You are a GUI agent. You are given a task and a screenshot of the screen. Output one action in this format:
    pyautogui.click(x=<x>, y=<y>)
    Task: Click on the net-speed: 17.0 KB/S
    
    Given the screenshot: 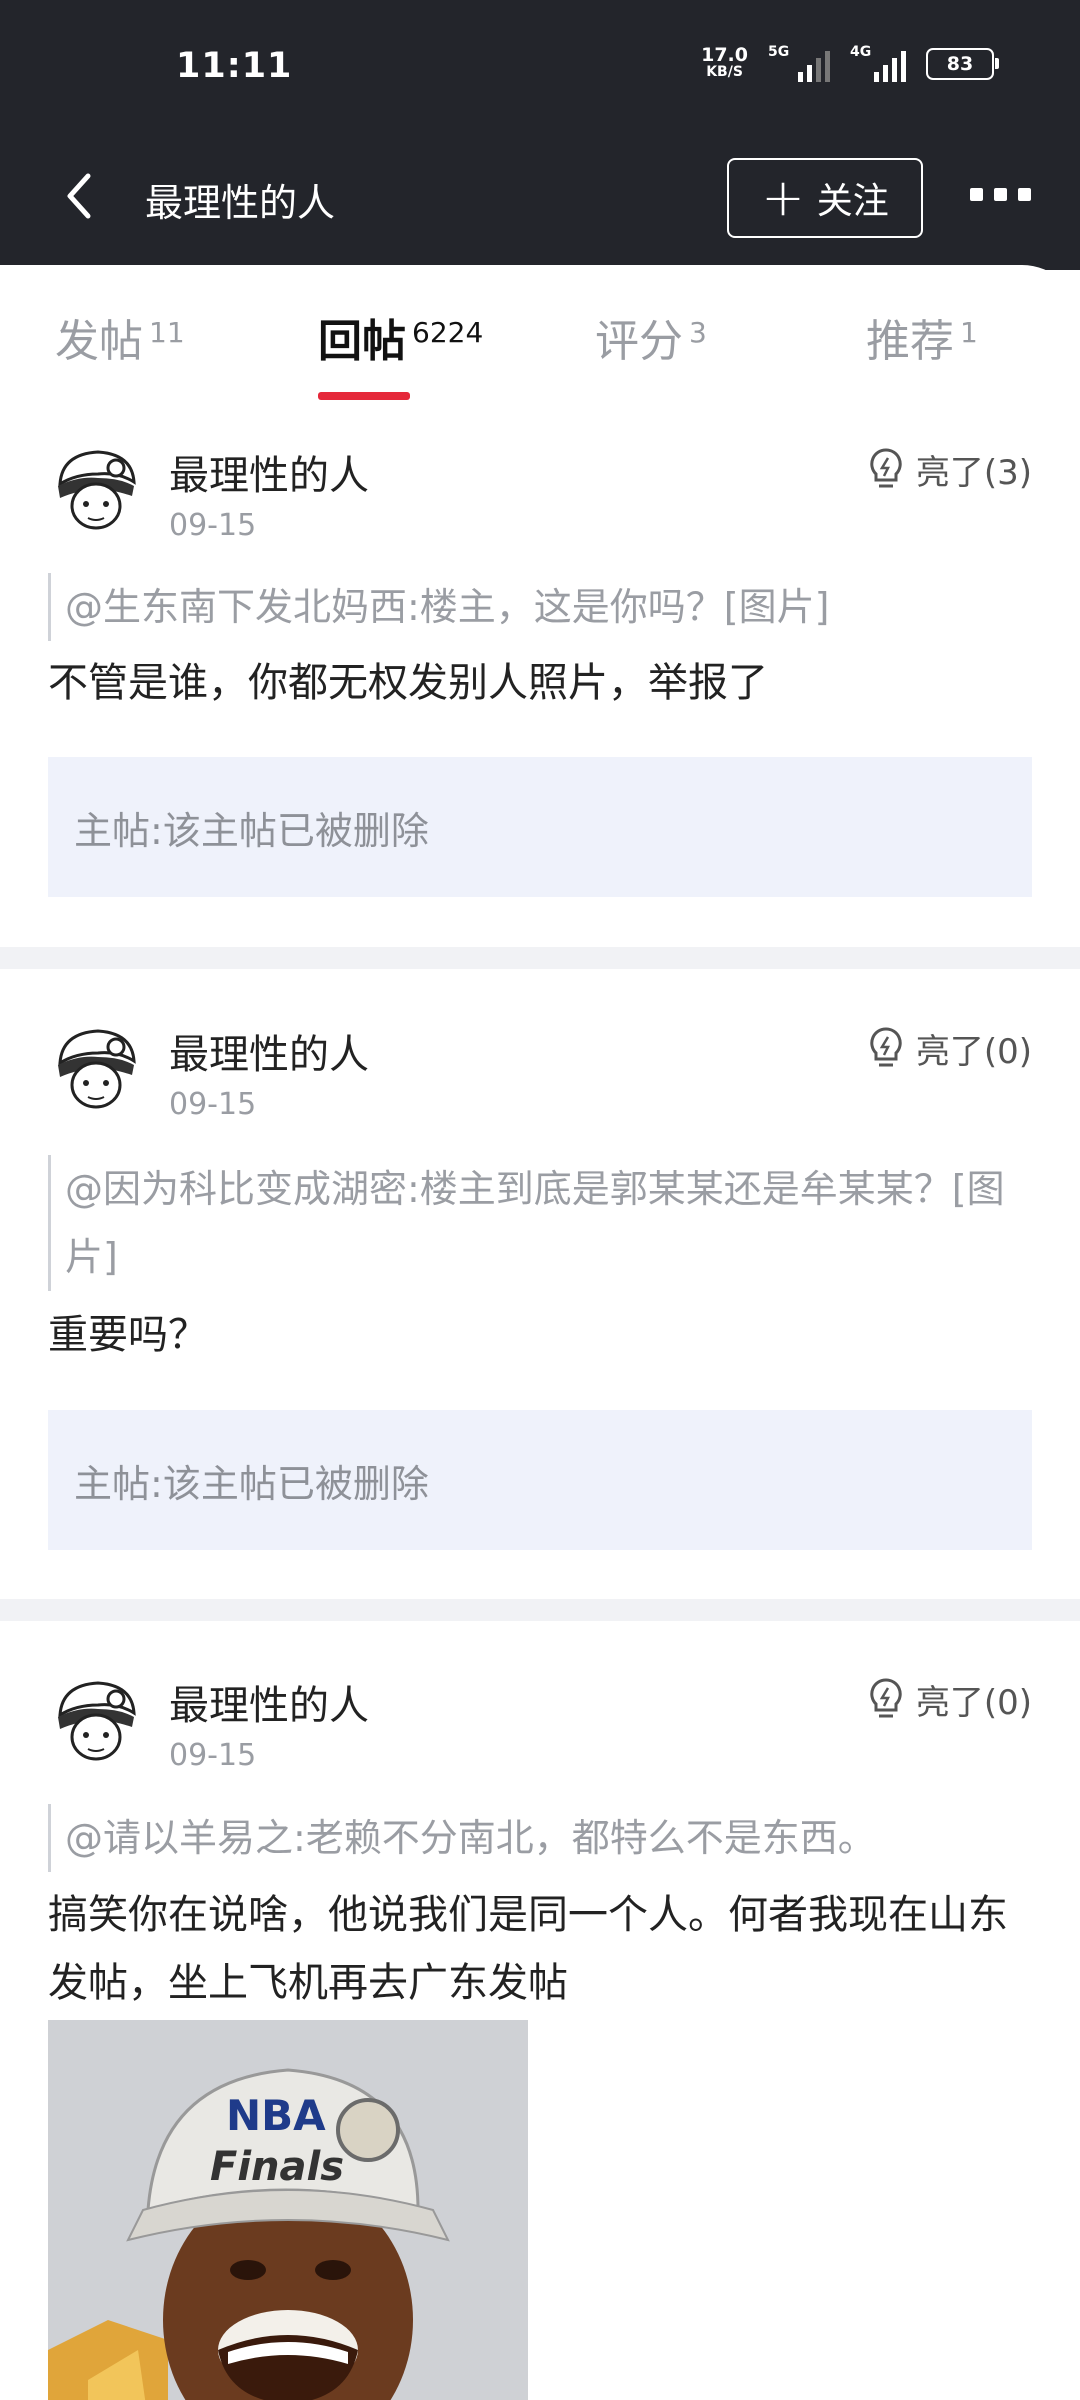 What is the action you would take?
    pyautogui.click(x=724, y=62)
    